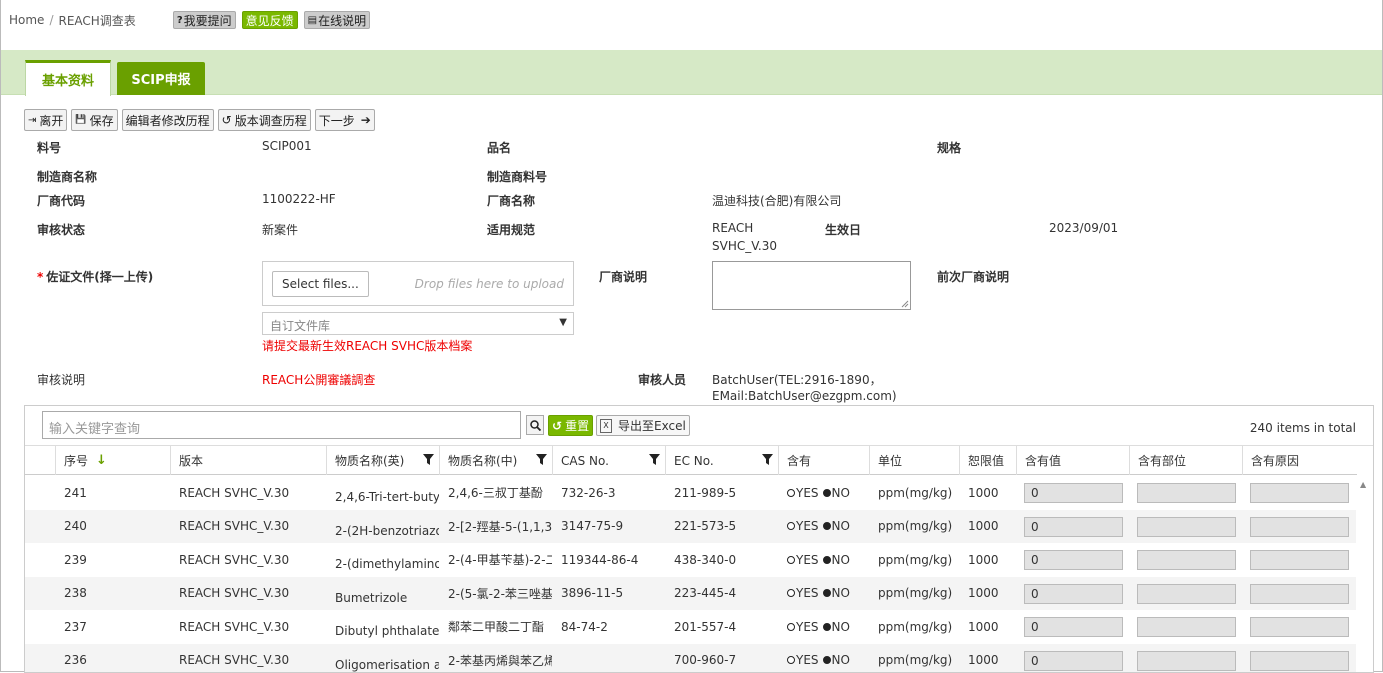  I want to click on file-library-dropdown: 自订文件库 ▼, so click(418, 323).